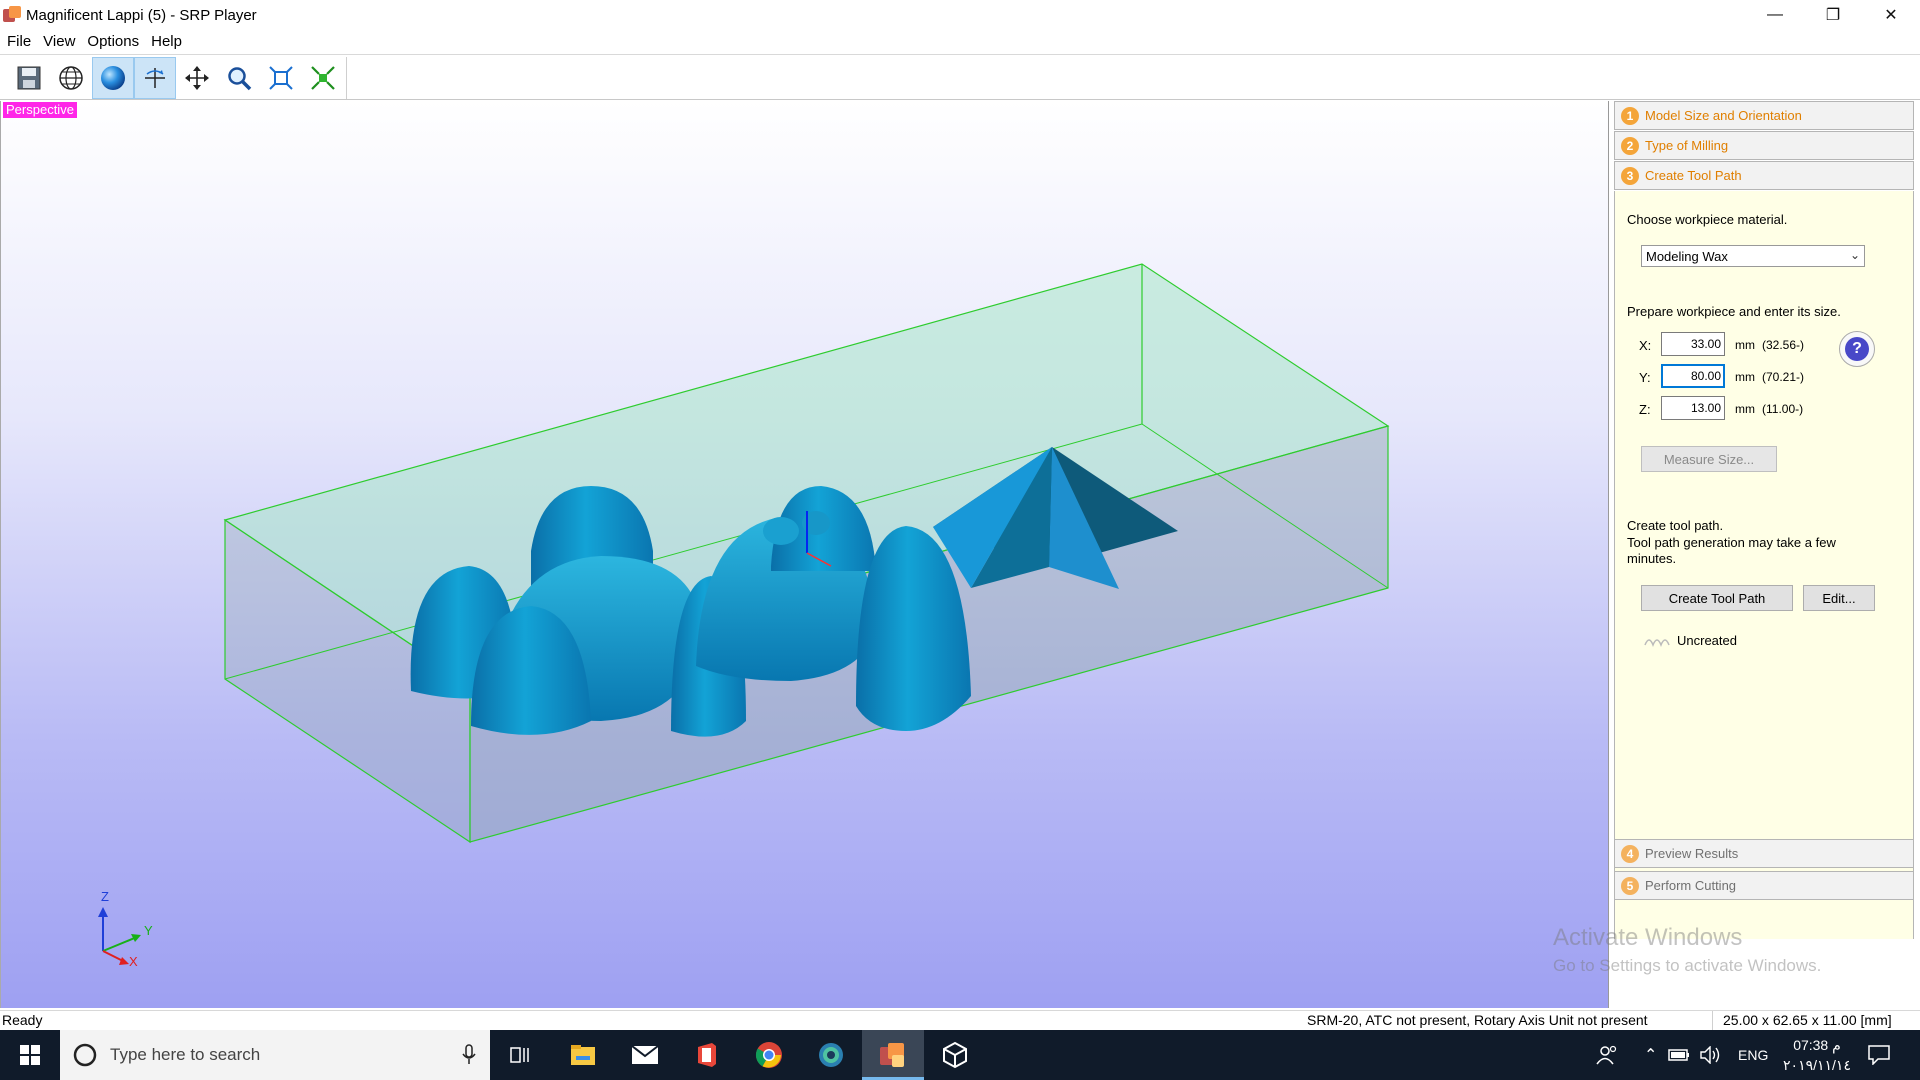 Image resolution: width=1920 pixels, height=1080 pixels. I want to click on wireframe-view-button, so click(71, 78).